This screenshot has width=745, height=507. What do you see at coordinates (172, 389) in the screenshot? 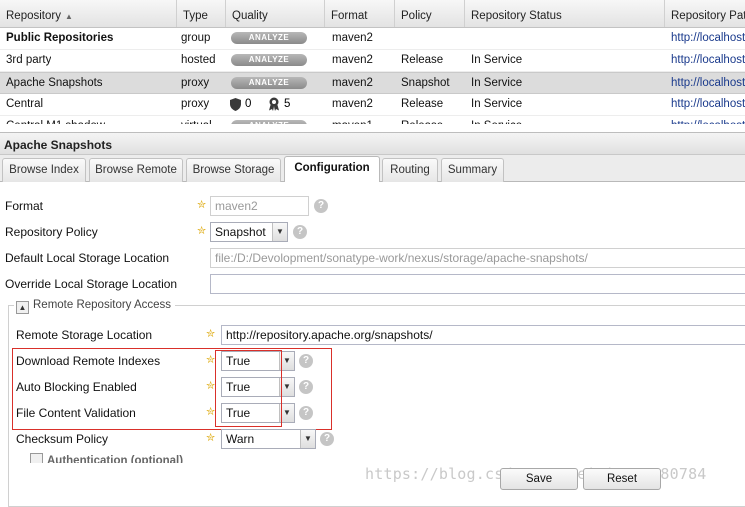
I see `highlight-box` at bounding box center [172, 389].